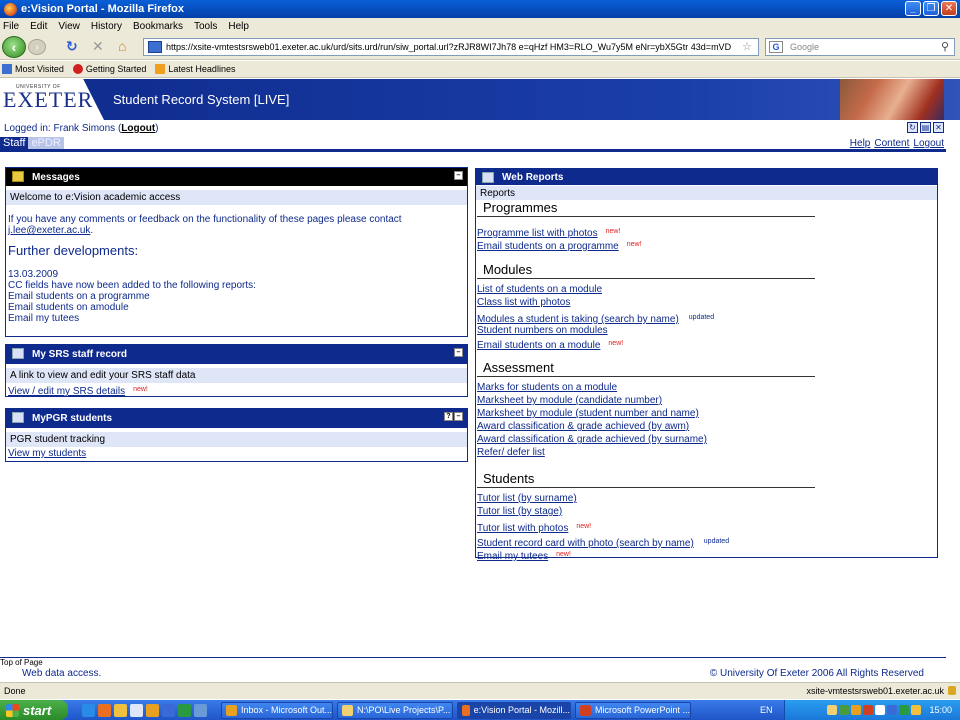 The height and width of the screenshot is (720, 960). What do you see at coordinates (860, 47) in the screenshot?
I see `search-input: G Google ⚲` at bounding box center [860, 47].